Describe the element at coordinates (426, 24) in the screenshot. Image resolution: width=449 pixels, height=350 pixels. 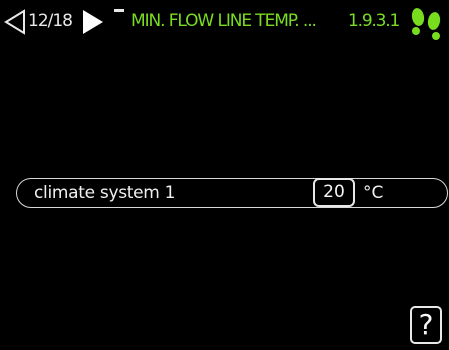
I see `footsteps-icon` at that location.